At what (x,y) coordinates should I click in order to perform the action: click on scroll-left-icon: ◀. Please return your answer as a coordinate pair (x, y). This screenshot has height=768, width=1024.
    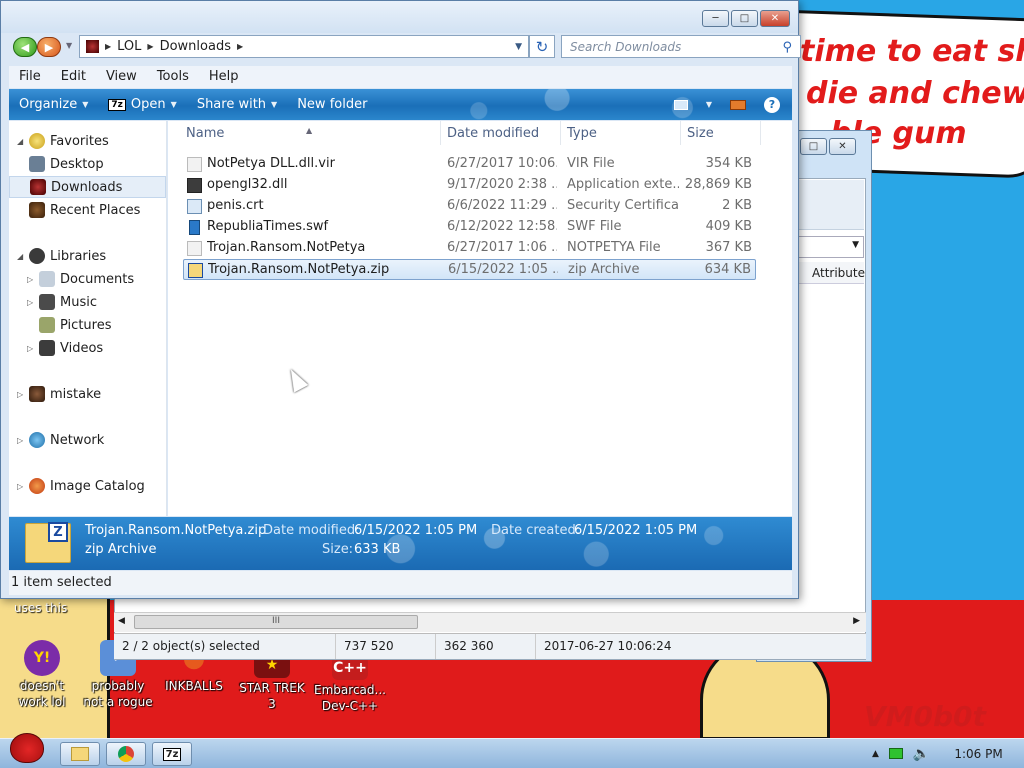
    Looking at the image, I should click on (121, 621).